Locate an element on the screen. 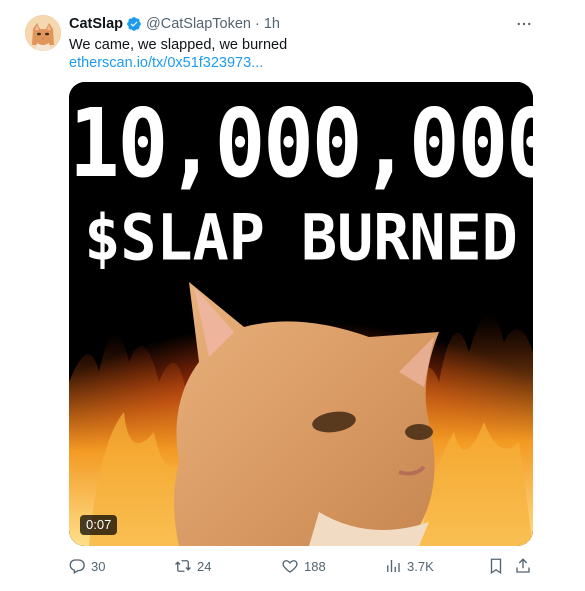 Image resolution: width=585 pixels, height=591 pixels. bookmark-icon is located at coordinates (496, 566).